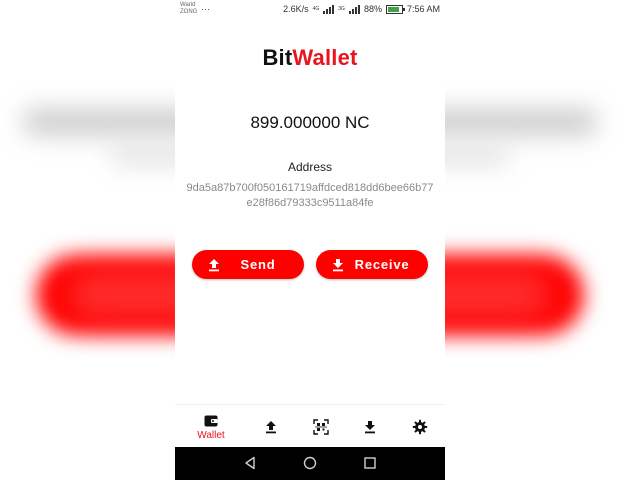 The width and height of the screenshot is (620, 480). What do you see at coordinates (341, 8) in the screenshot?
I see `network-badge-2: 3G` at bounding box center [341, 8].